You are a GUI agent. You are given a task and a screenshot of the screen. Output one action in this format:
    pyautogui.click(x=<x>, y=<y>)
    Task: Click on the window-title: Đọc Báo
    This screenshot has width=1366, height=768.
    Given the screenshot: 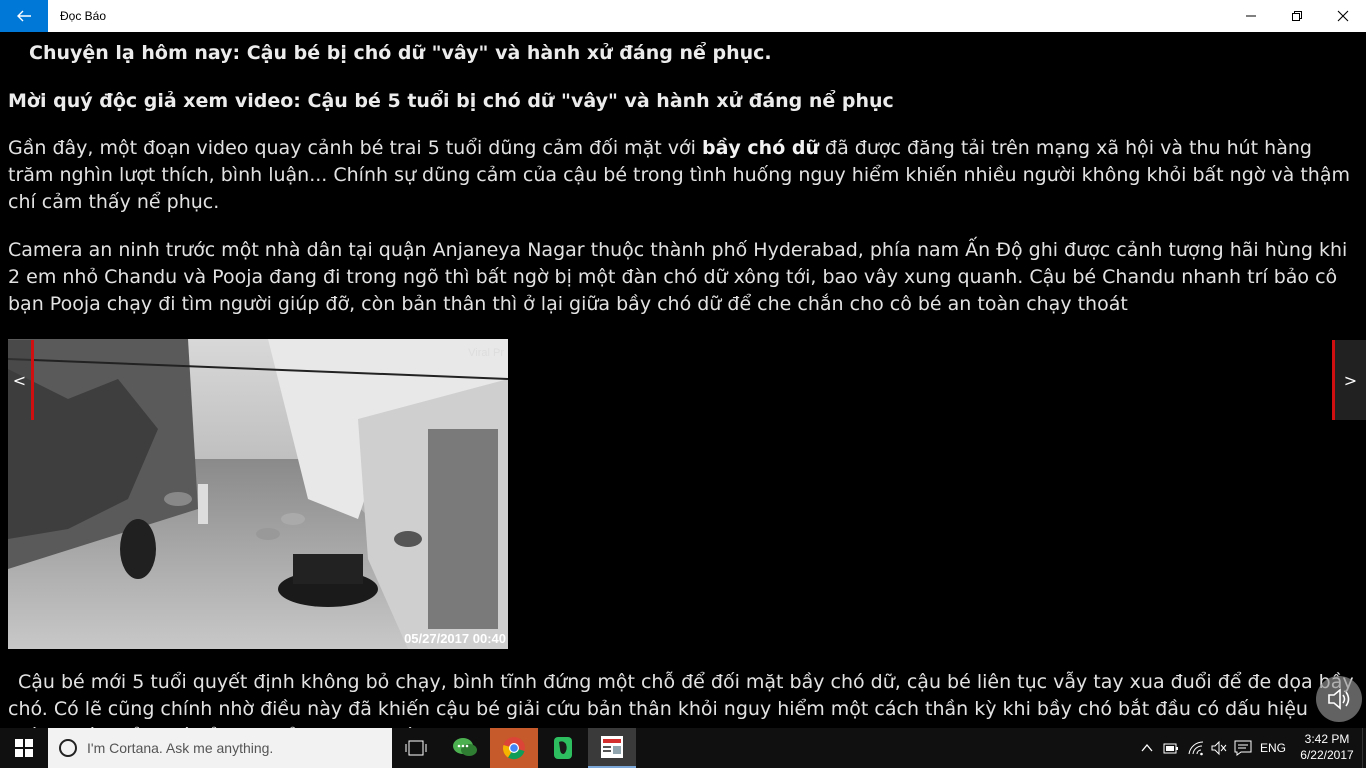 What is the action you would take?
    pyautogui.click(x=83, y=16)
    